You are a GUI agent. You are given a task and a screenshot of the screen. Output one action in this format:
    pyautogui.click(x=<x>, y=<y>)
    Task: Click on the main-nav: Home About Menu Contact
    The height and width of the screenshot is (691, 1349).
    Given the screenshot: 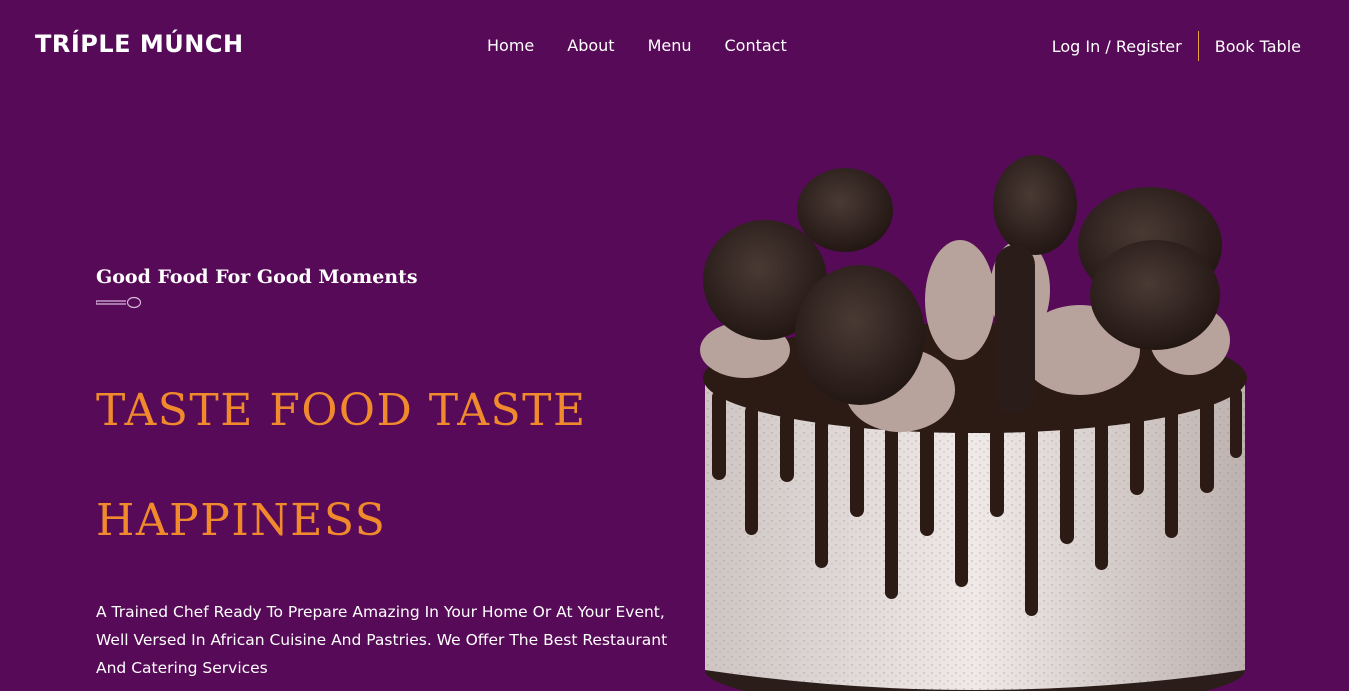 What is the action you would take?
    pyautogui.click(x=653, y=45)
    